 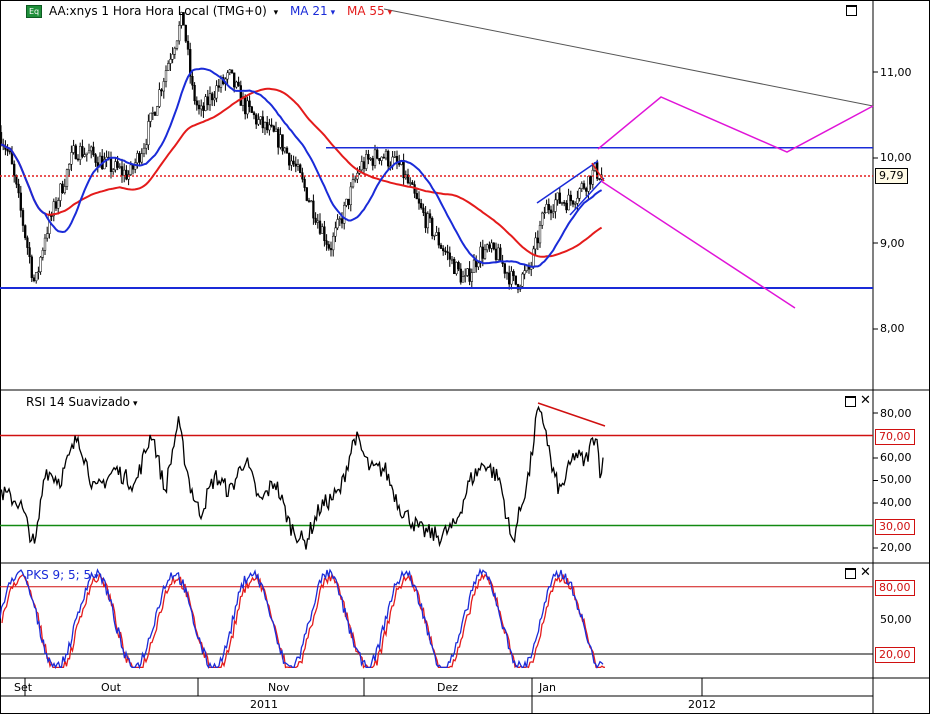 I want to click on symbol-label: AA:xnys 1 Hora Hora Local (TMG+0), so click(x=158, y=11).